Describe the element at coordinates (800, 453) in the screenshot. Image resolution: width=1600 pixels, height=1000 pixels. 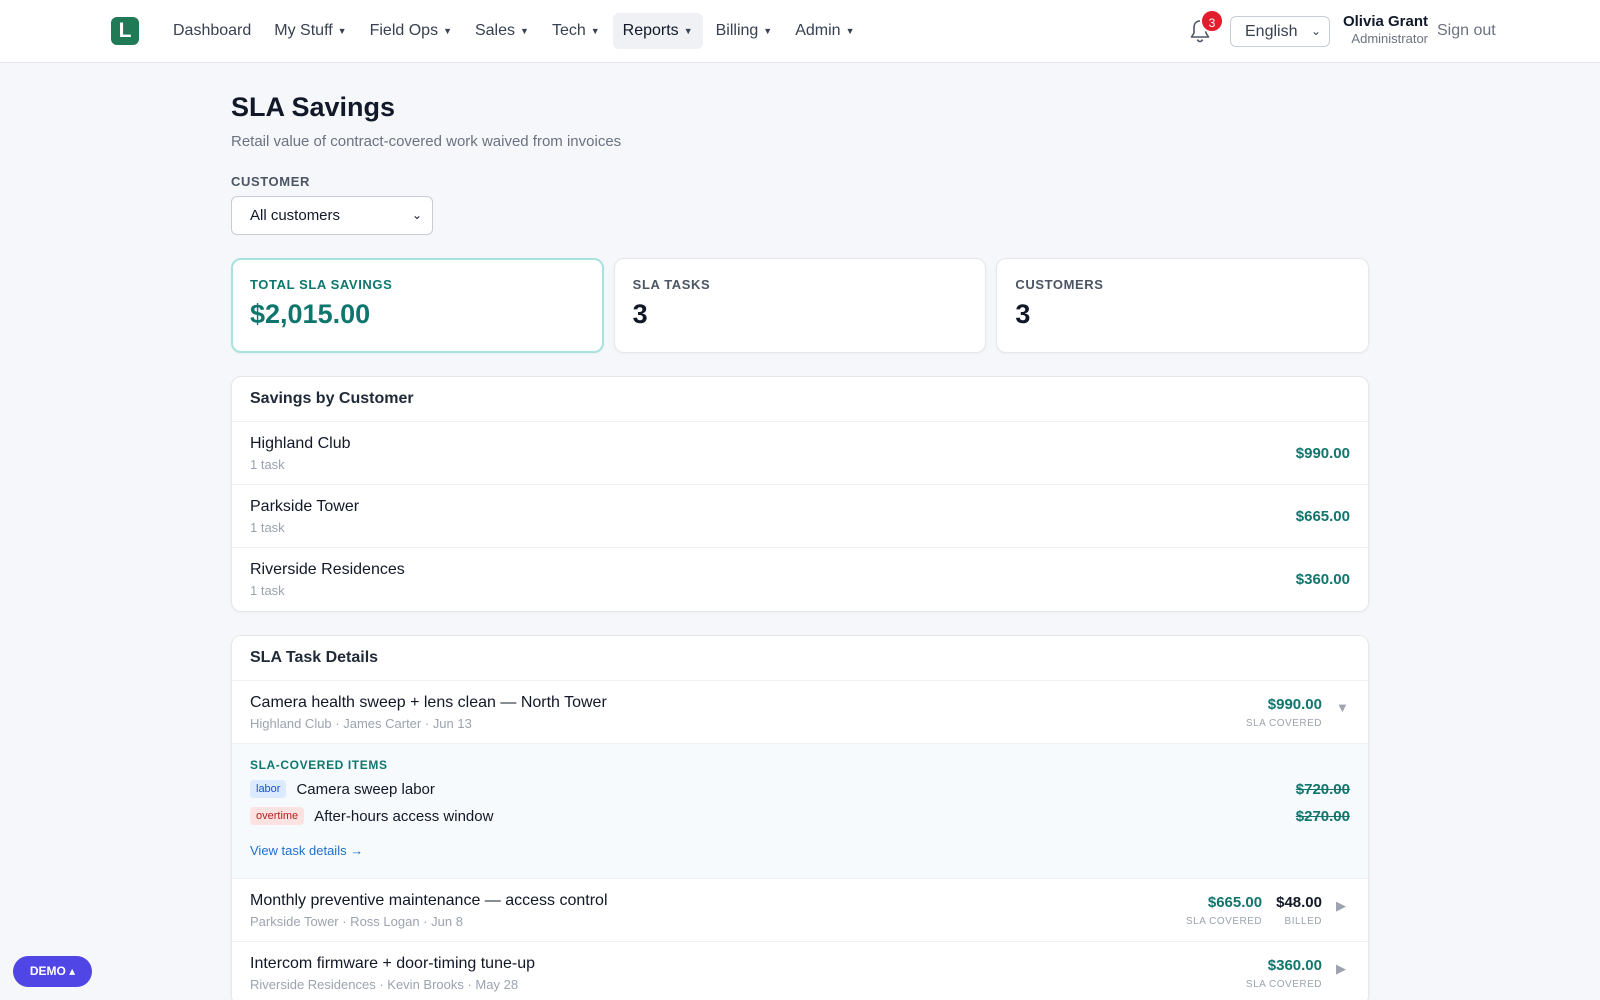
I see `list-item: Highland Club 1 task $990.00` at that location.